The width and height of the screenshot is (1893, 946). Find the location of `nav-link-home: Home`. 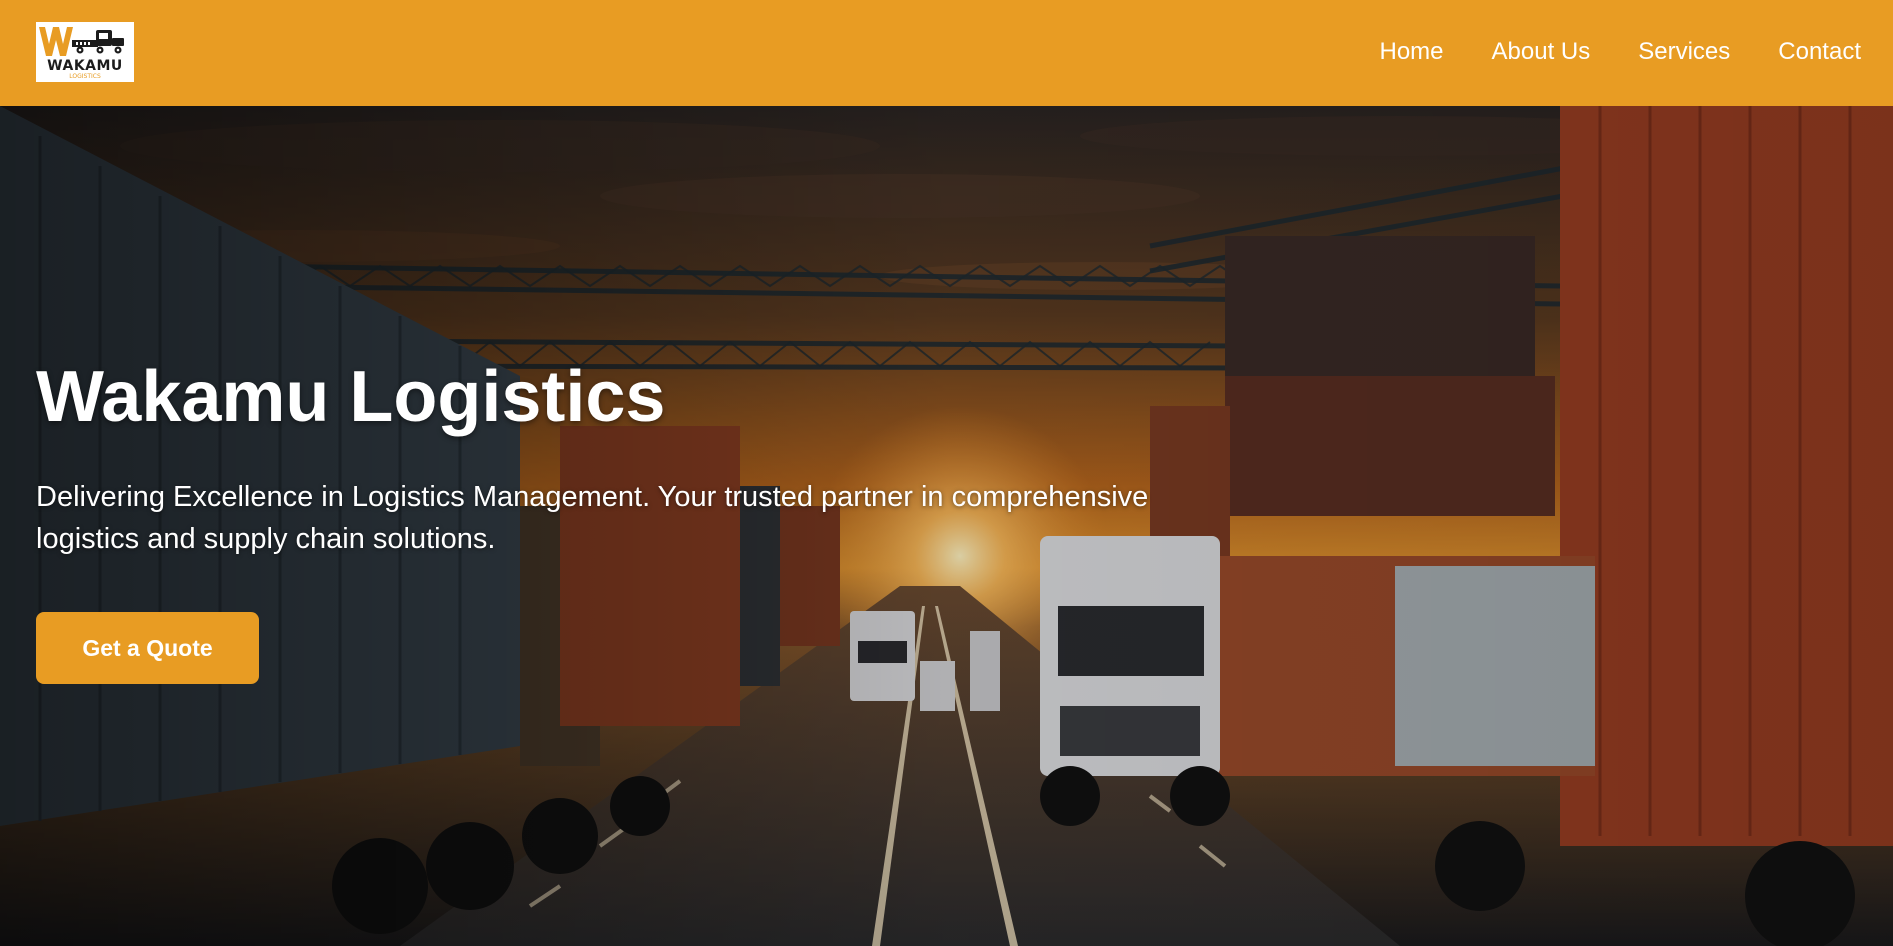

nav-link-home: Home is located at coordinates (1412, 52).